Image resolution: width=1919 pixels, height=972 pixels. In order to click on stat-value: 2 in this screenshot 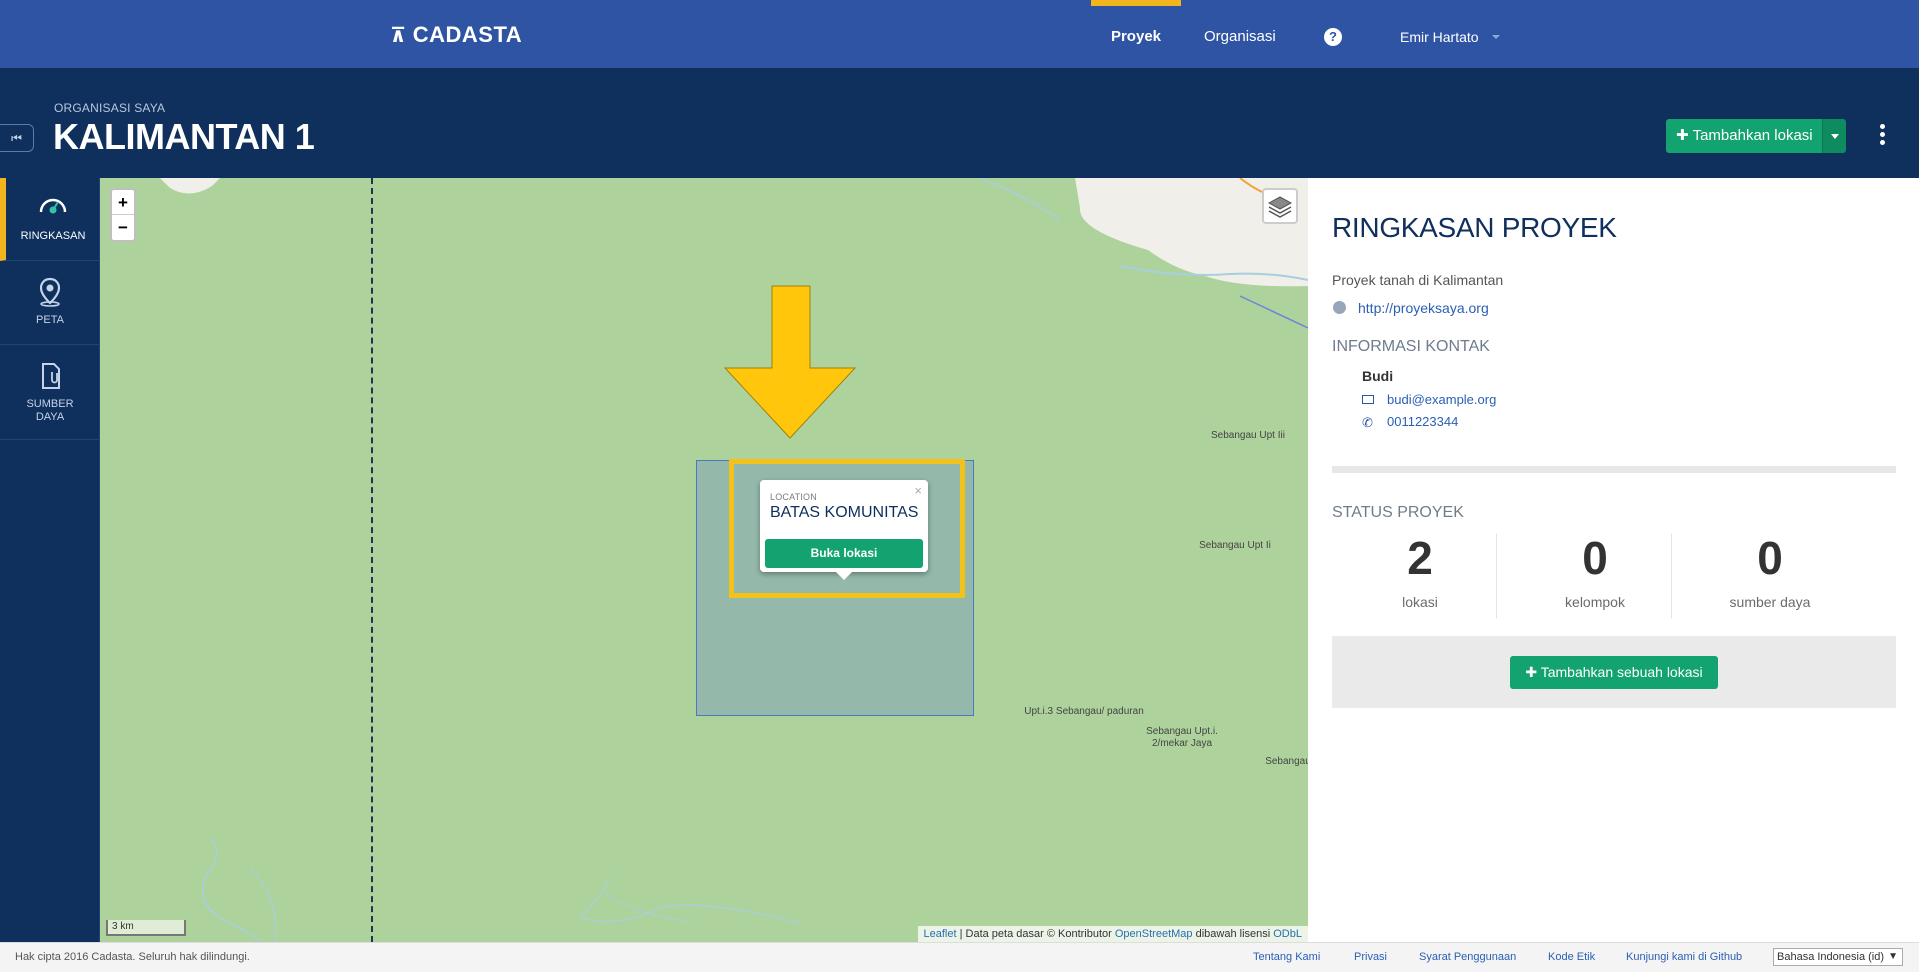, I will do `click(1420, 558)`.